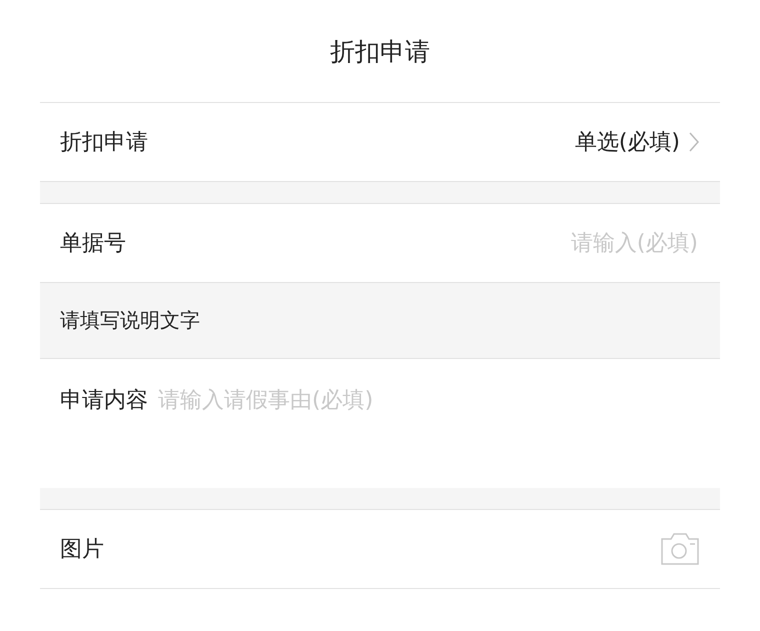  Describe the element at coordinates (694, 142) in the screenshot. I see `chevron-icon` at that location.